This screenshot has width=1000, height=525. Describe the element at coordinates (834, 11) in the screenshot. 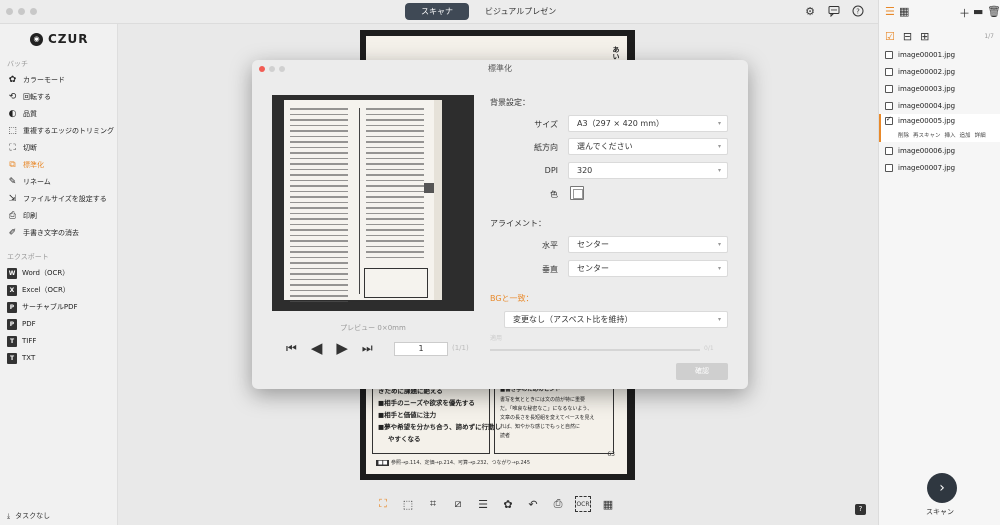

I see `chat-icon` at that location.